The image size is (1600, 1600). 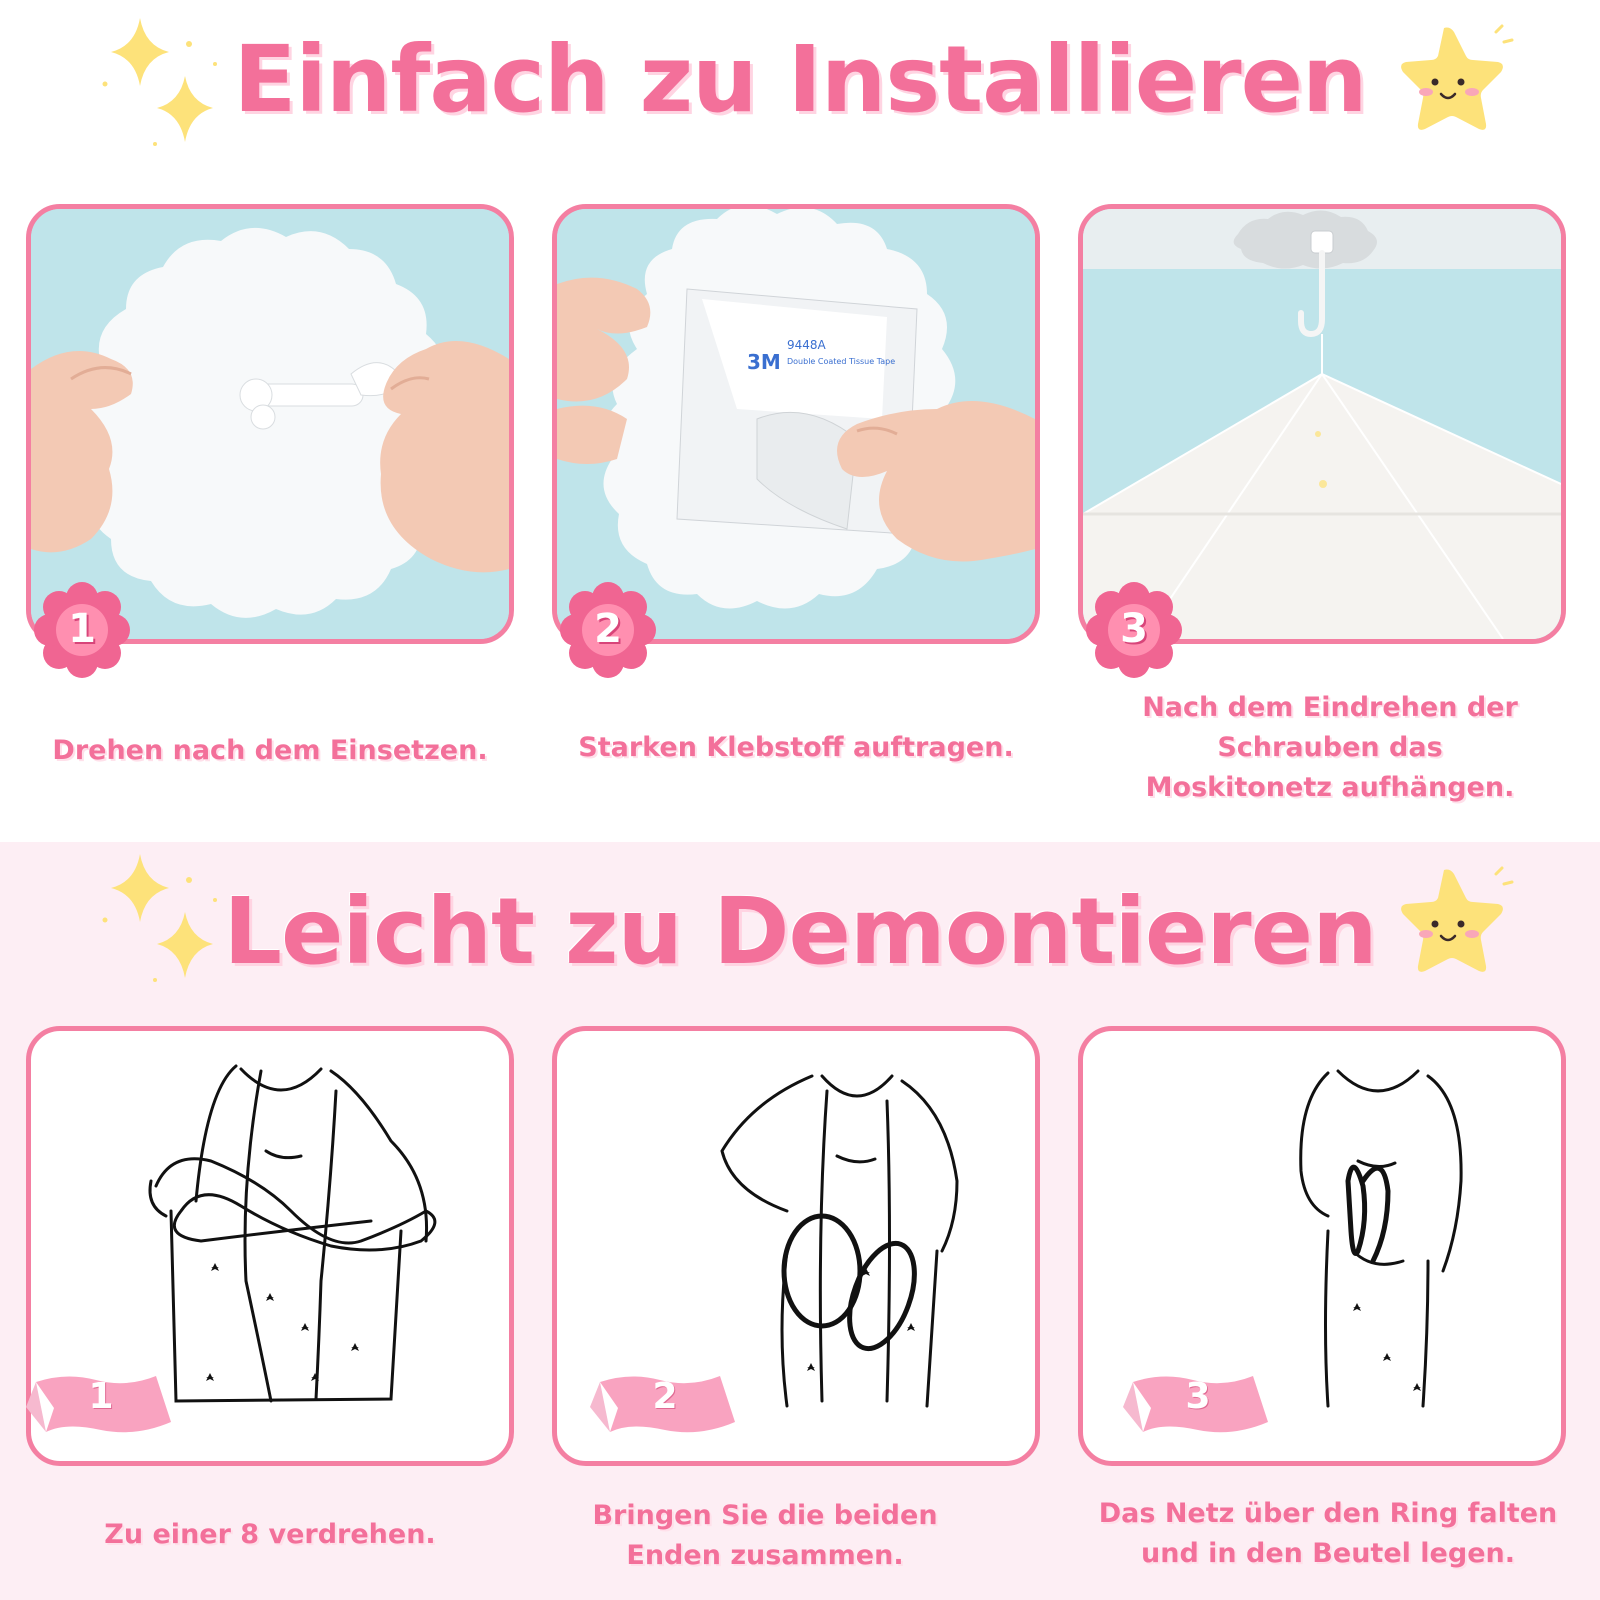 What do you see at coordinates (800, 931) in the screenshot?
I see `remove-title: Leicht zu Demontieren` at bounding box center [800, 931].